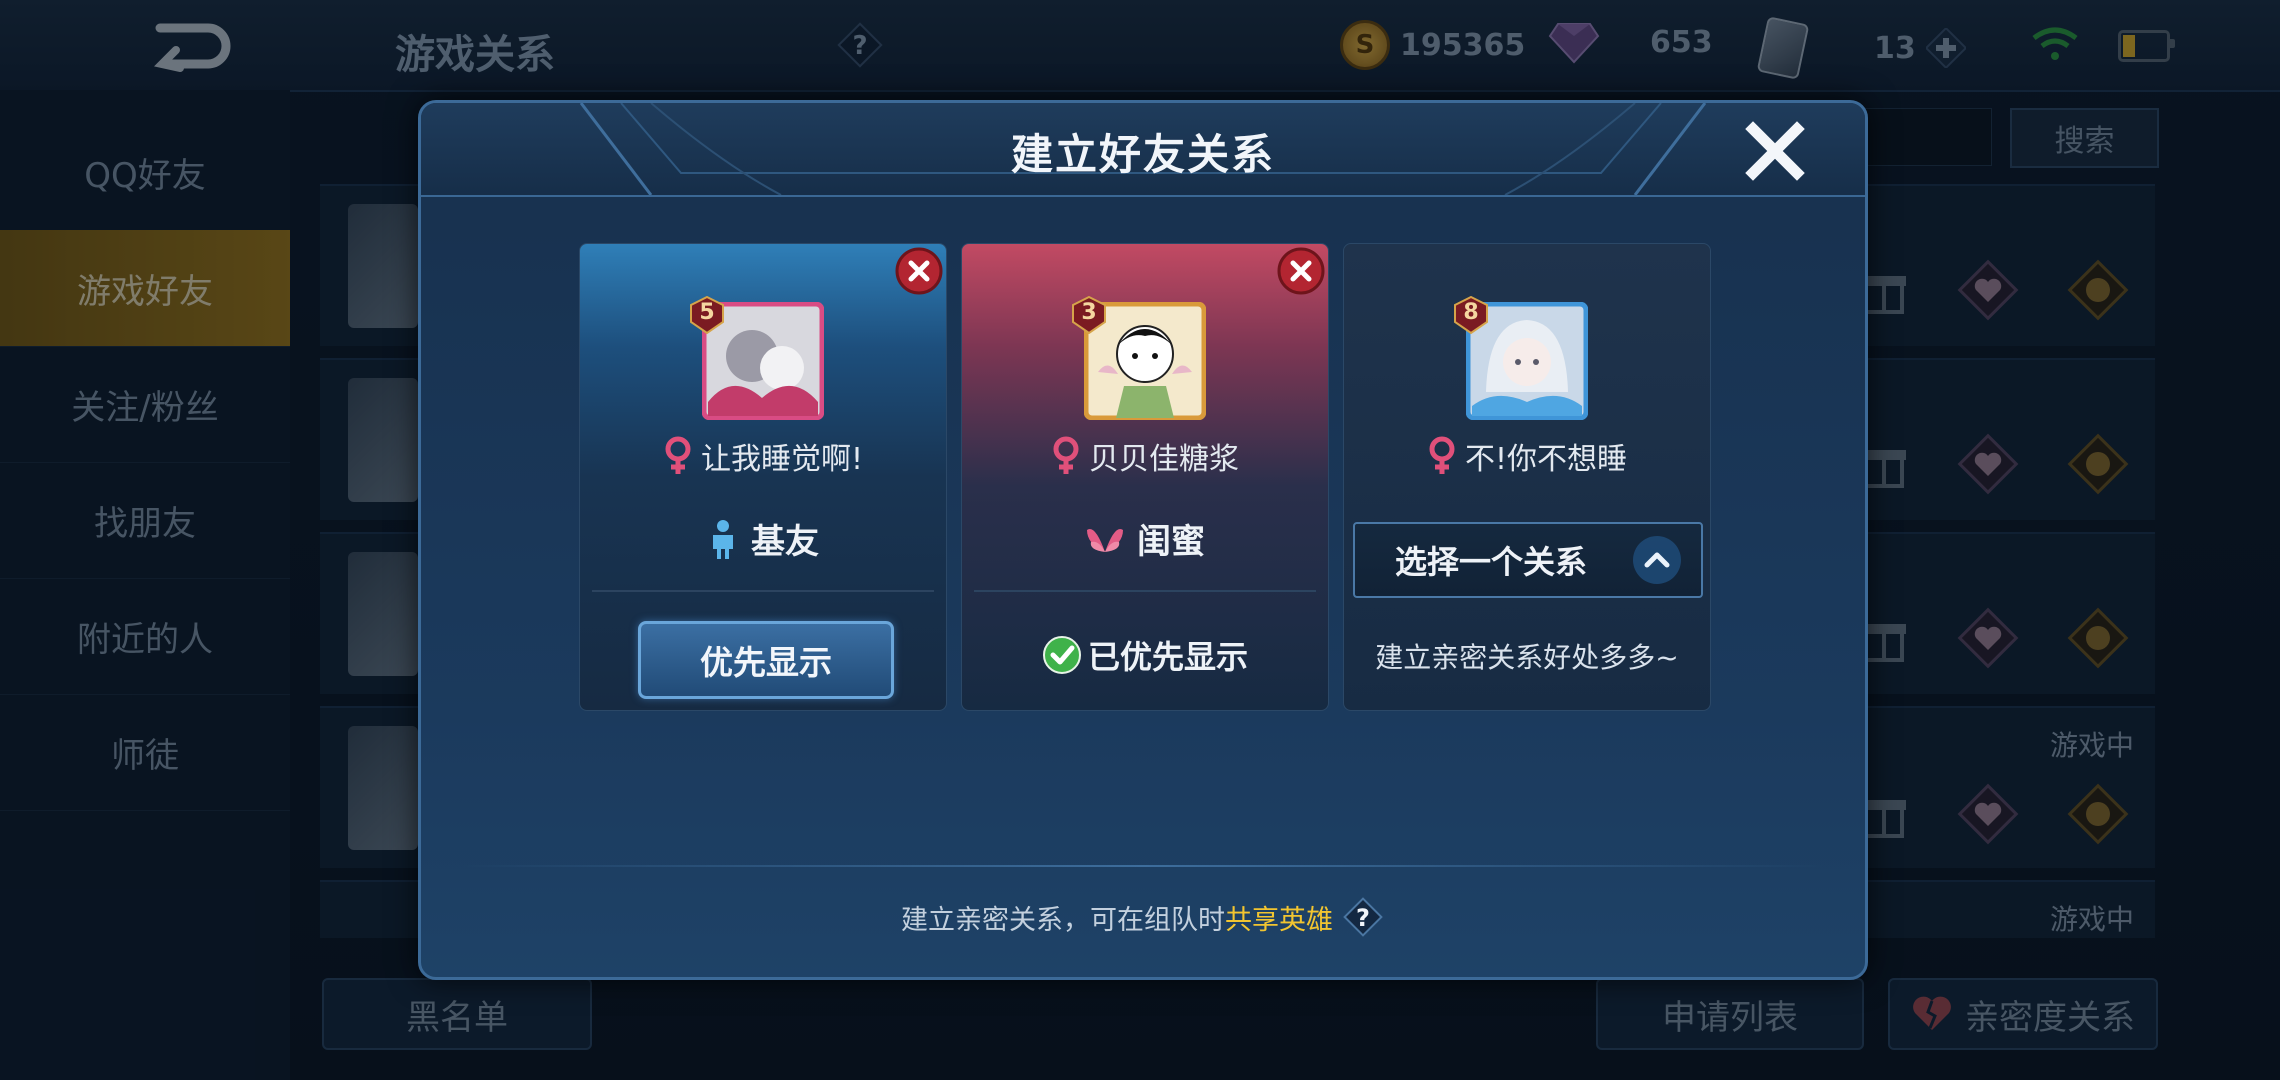  Describe the element at coordinates (763, 361) in the screenshot. I see `avatar: 5` at that location.